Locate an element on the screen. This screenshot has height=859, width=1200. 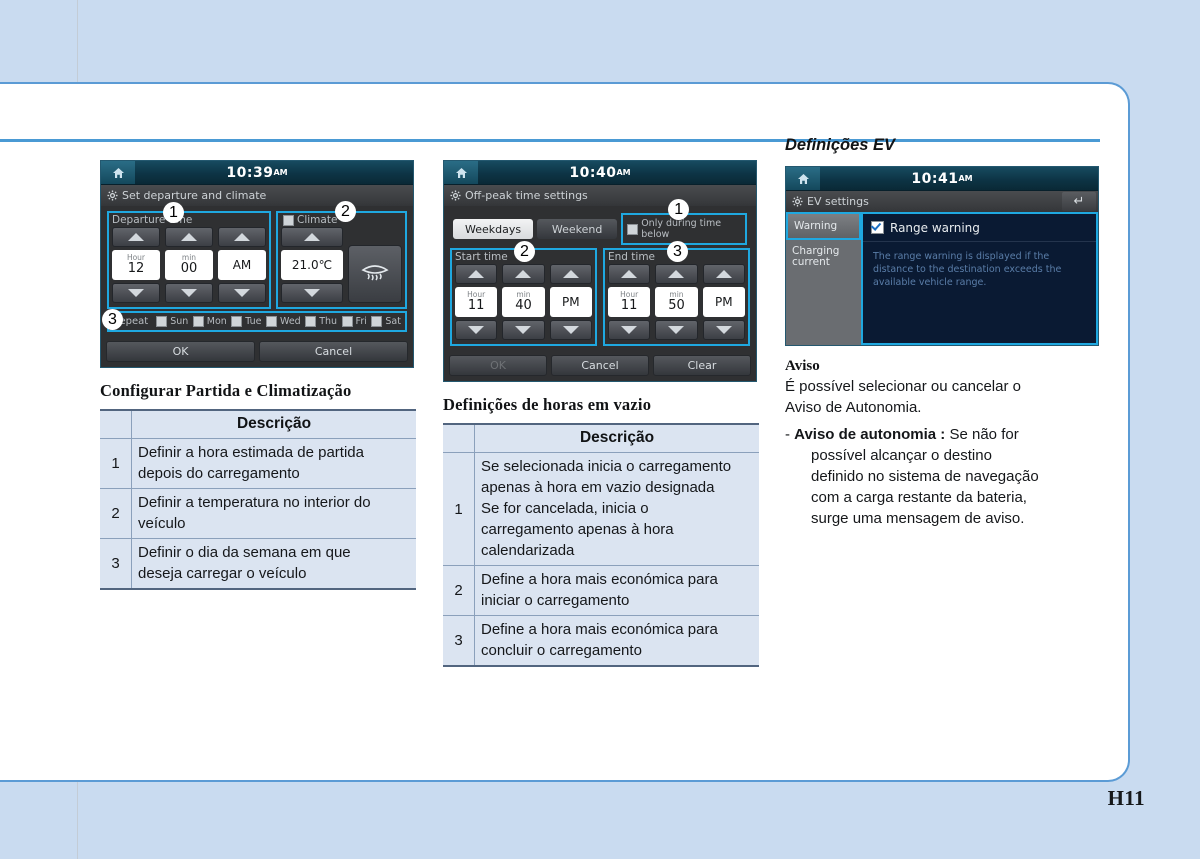
ampm-up-button is located at coordinates (242, 237).